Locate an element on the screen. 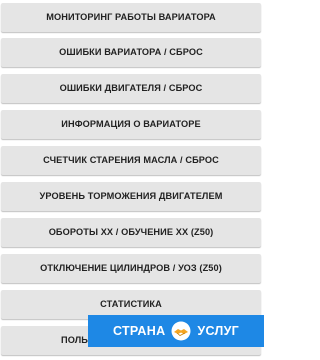  menu-item-cvt-info: ИНФОРМАЦИЯ О ВАРИАТОРЕ is located at coordinates (131, 124).